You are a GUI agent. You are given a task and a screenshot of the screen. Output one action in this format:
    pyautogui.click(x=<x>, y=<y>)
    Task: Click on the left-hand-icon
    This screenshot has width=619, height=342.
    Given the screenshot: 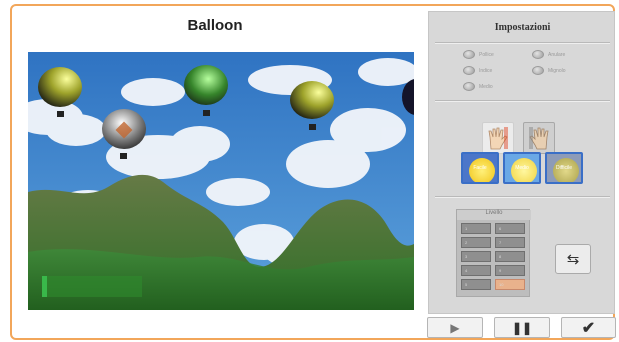 What is the action you would take?
    pyautogui.click(x=498, y=138)
    